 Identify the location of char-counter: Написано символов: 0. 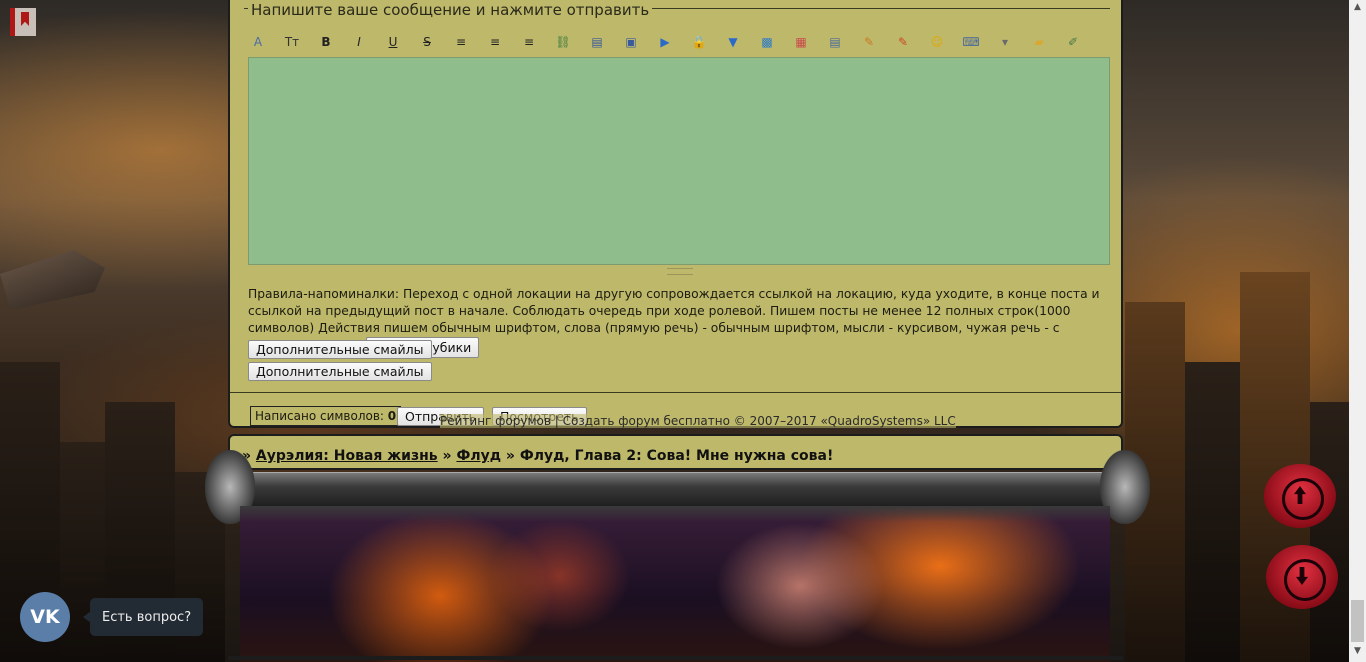
(326, 416).